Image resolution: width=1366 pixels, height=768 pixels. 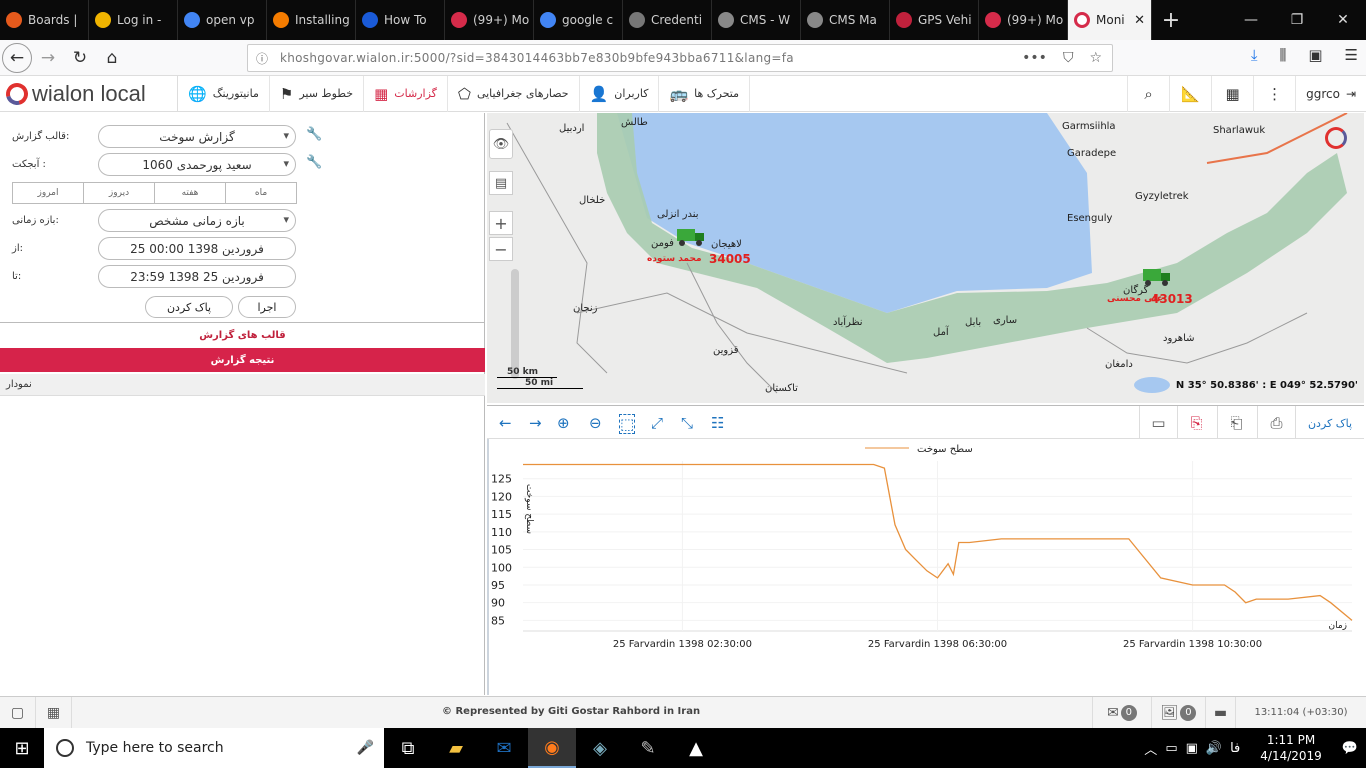 I want to click on arrow-left-icon: ←, so click(x=505, y=423).